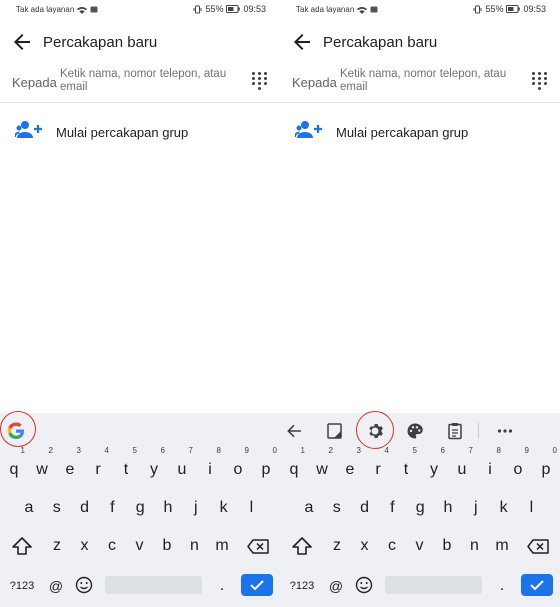 This screenshot has width=560, height=607. Describe the element at coordinates (478, 431) in the screenshot. I see `toolbar-divider` at that location.